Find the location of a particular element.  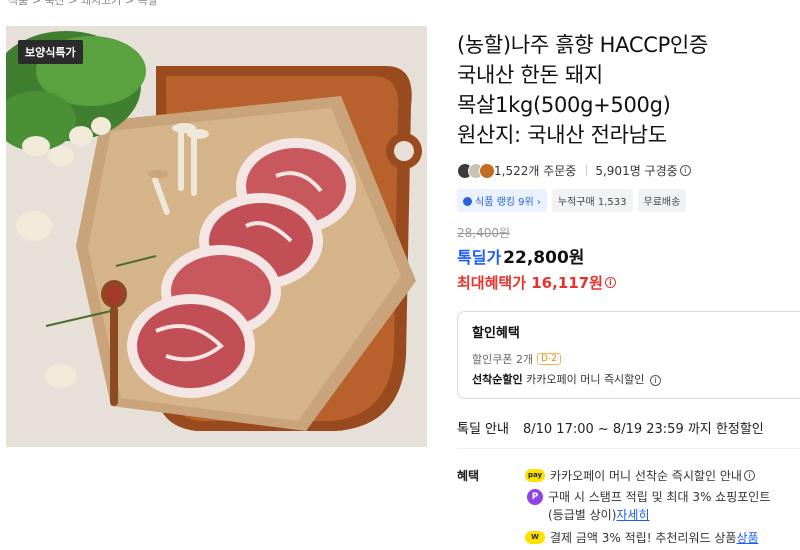

title-line: 목살1kg(500g+500g) is located at coordinates (564, 105).